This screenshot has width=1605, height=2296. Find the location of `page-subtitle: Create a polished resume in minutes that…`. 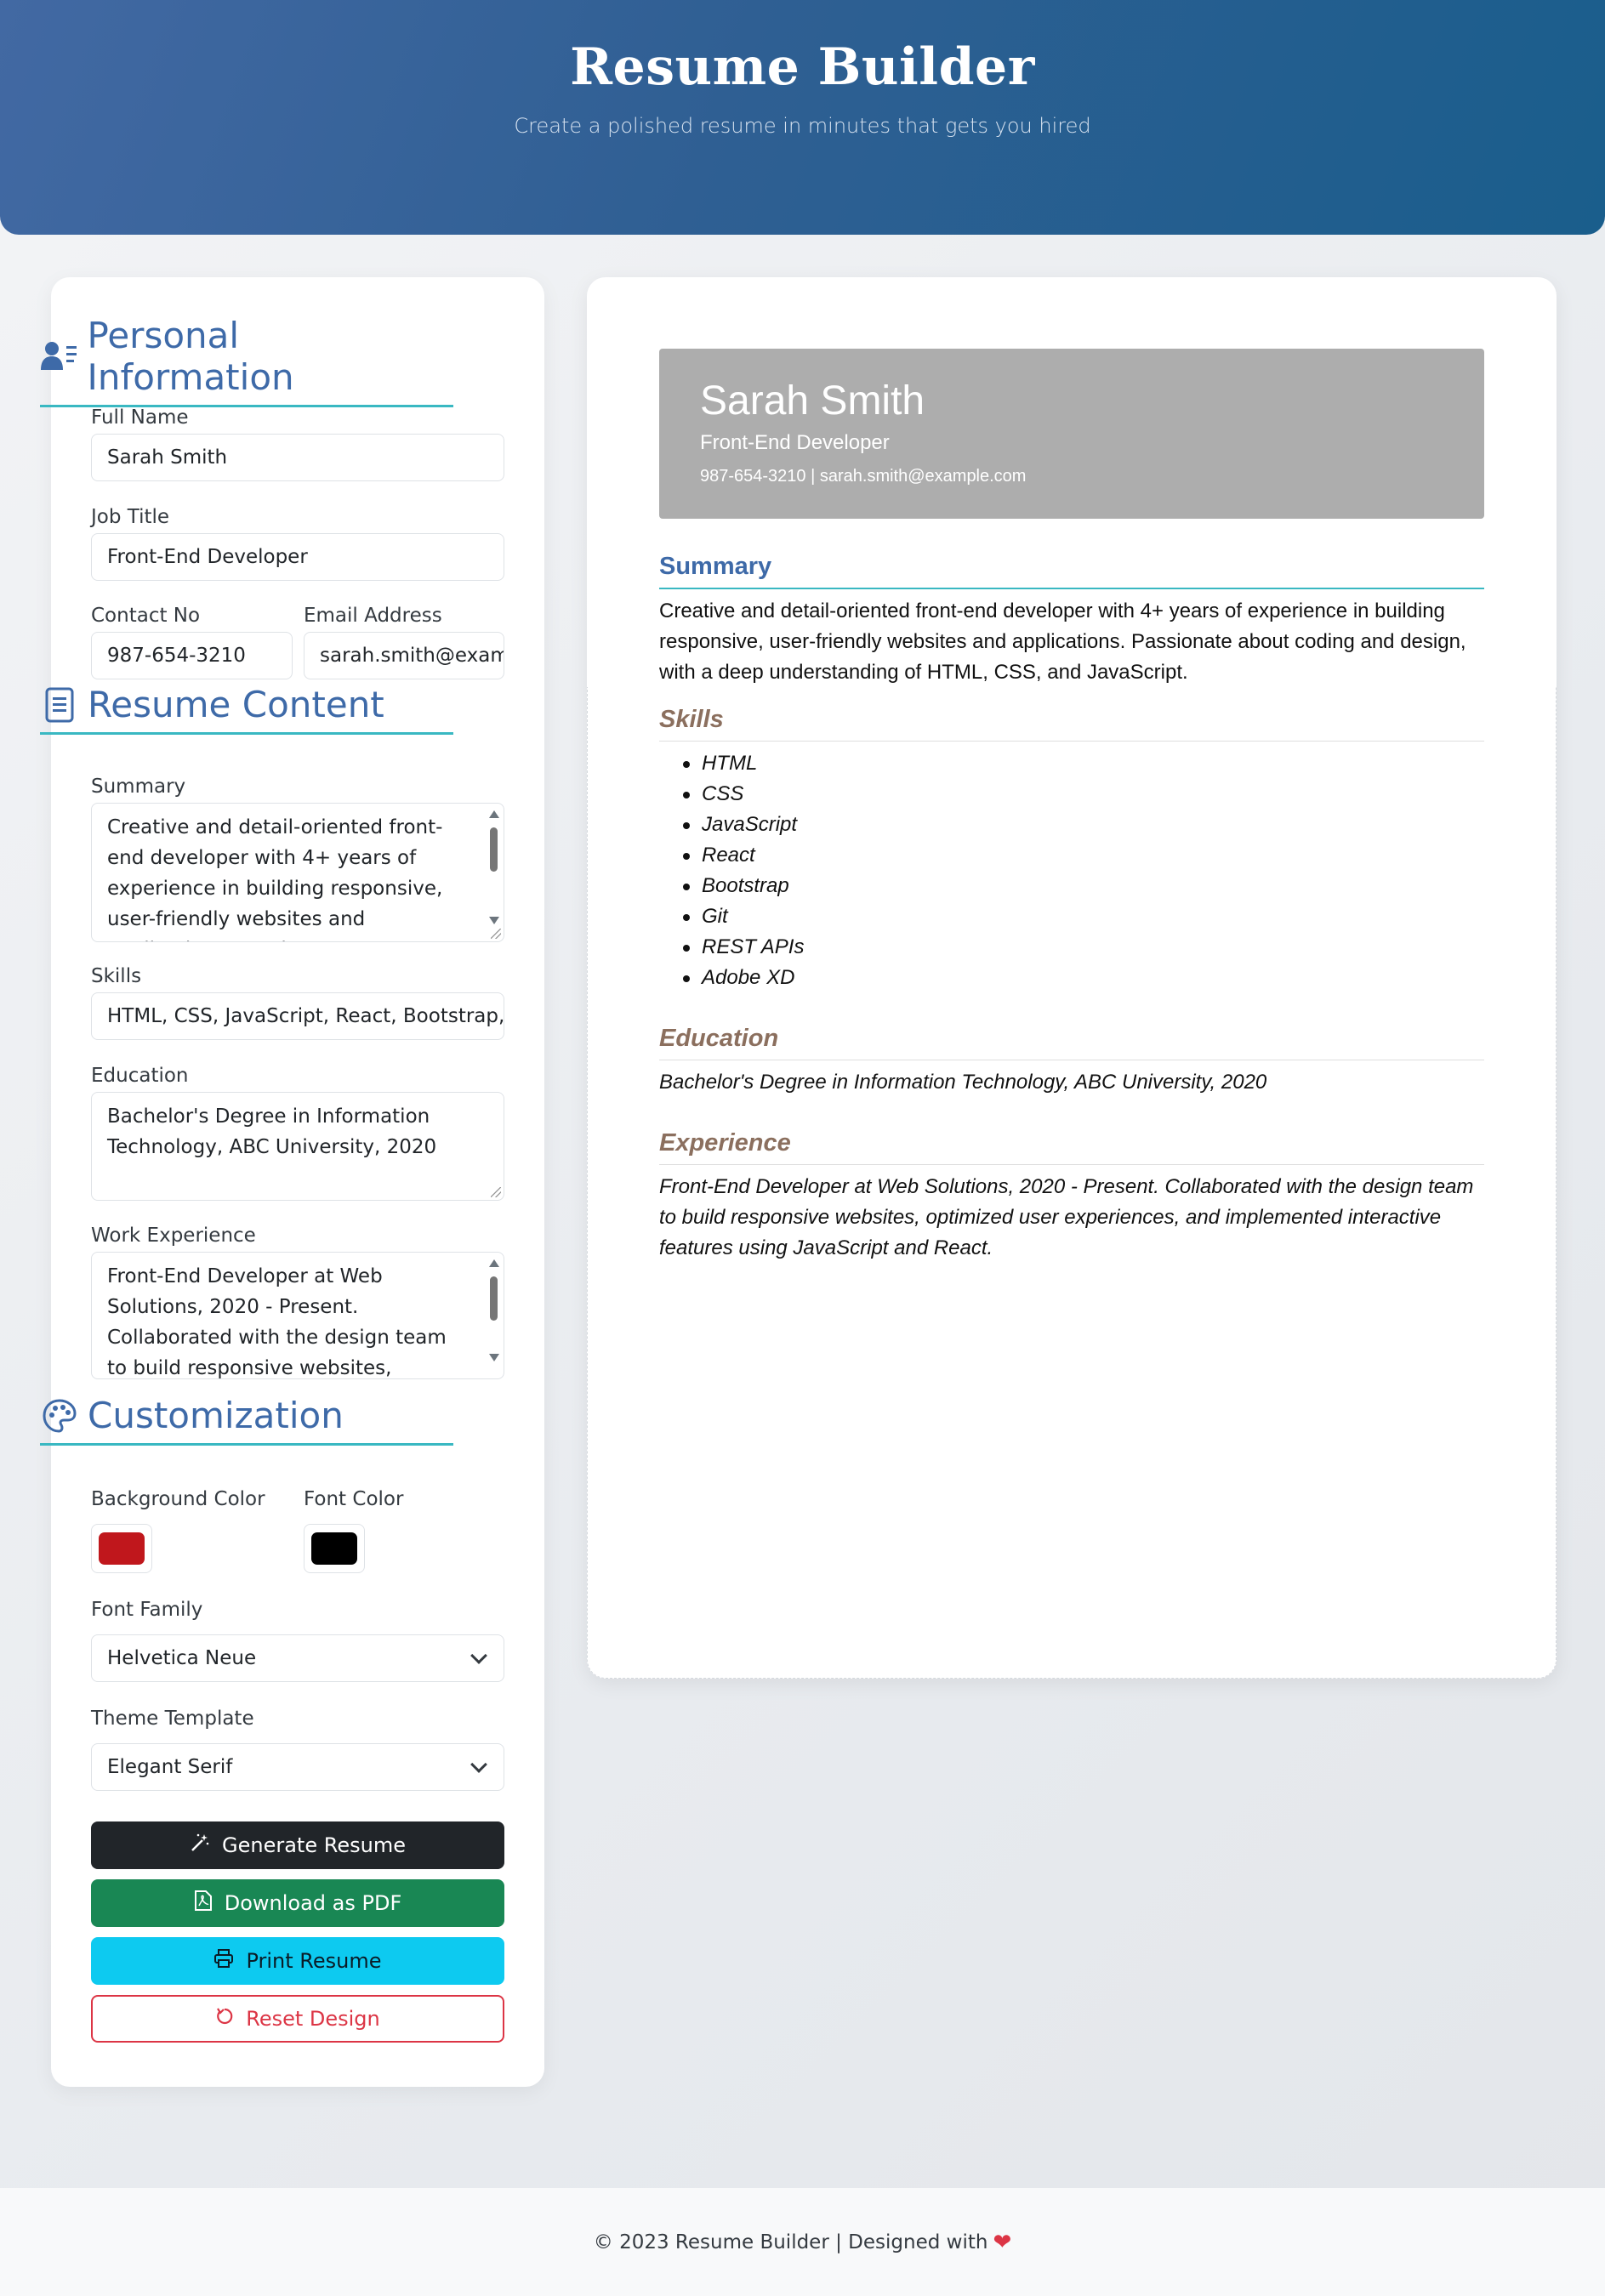

page-subtitle: Create a polished resume in minutes that… is located at coordinates (803, 126).